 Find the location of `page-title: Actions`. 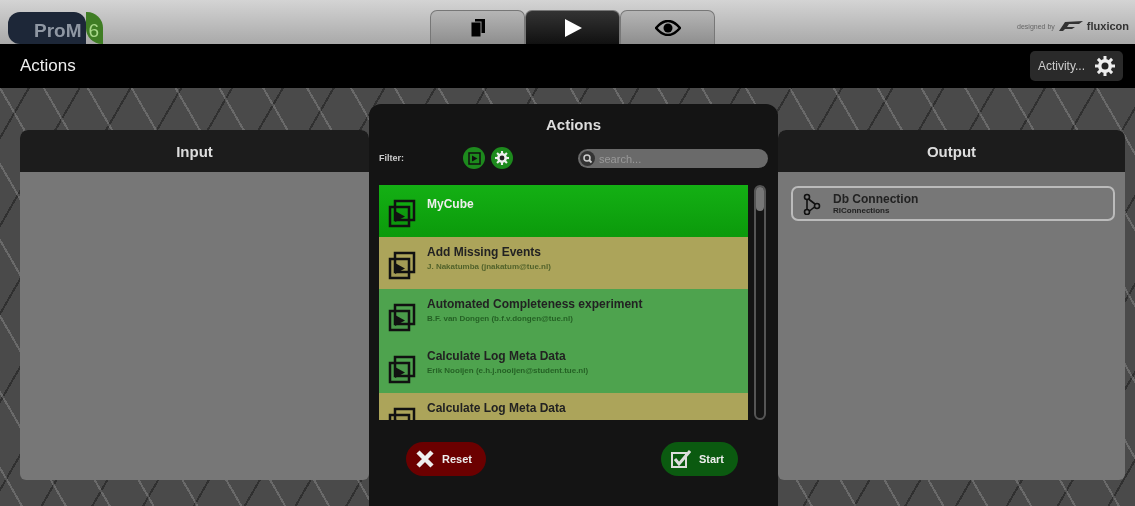

page-title: Actions is located at coordinates (48, 66).